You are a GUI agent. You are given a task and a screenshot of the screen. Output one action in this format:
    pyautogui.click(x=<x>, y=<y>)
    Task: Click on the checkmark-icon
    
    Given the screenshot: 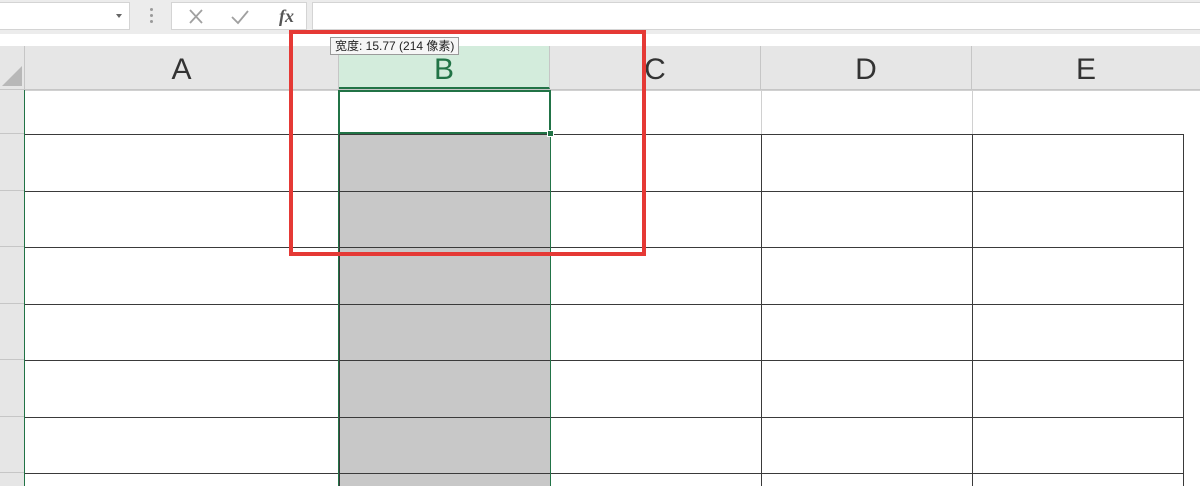 What is the action you would take?
    pyautogui.click(x=240, y=17)
    